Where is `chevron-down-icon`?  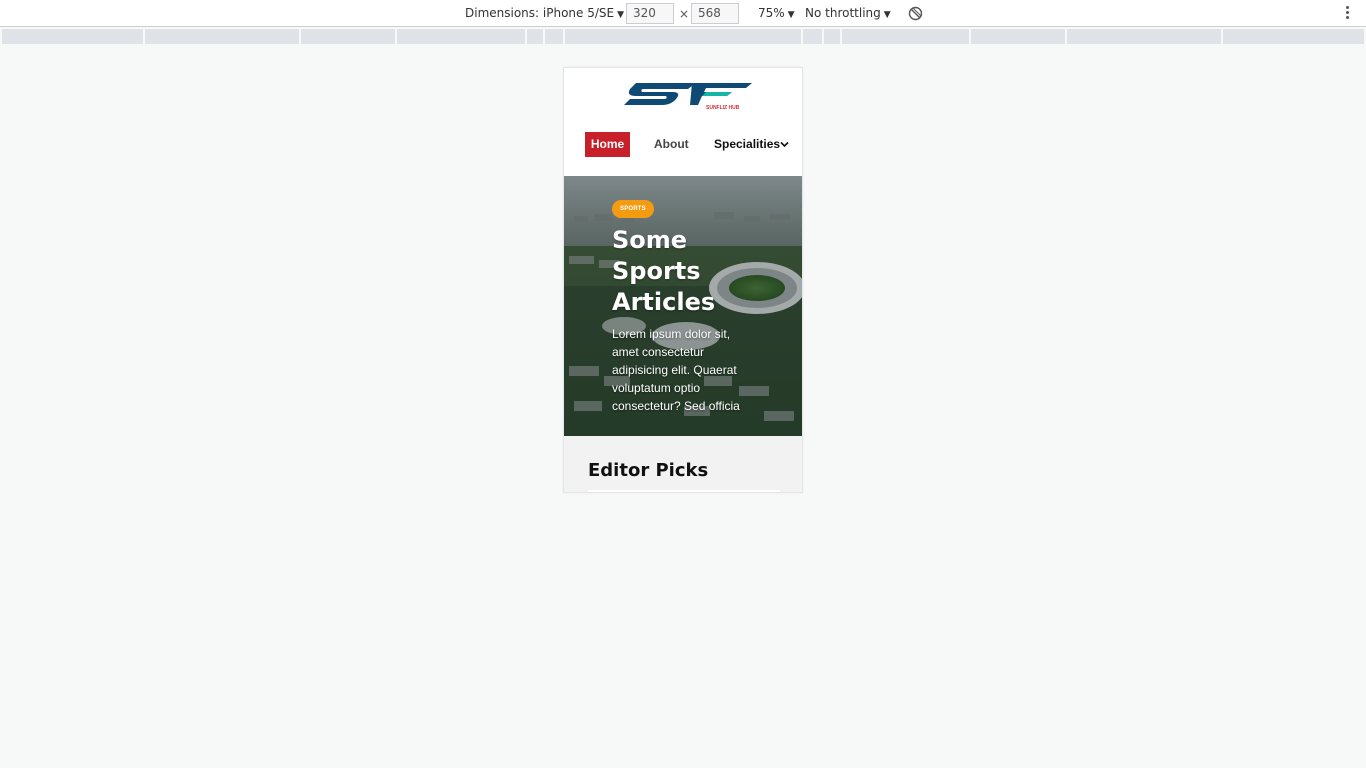
chevron-down-icon is located at coordinates (784, 144).